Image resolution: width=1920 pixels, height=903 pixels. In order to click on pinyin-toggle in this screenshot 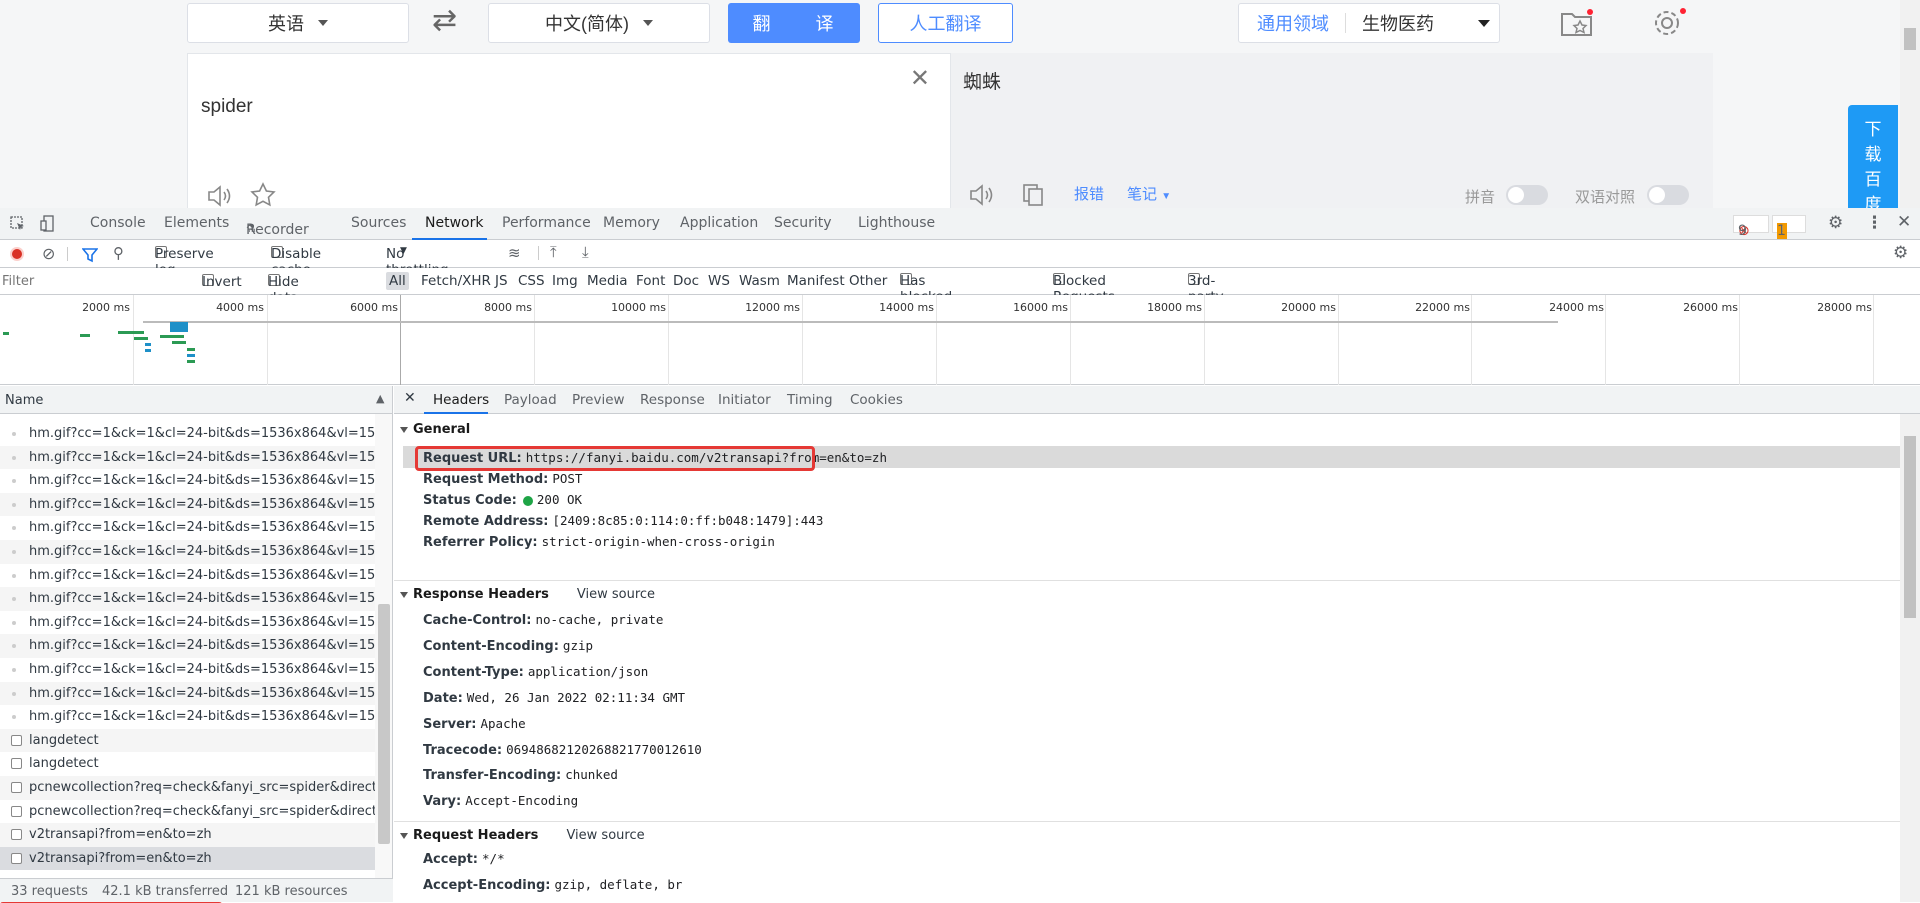, I will do `click(1527, 195)`.